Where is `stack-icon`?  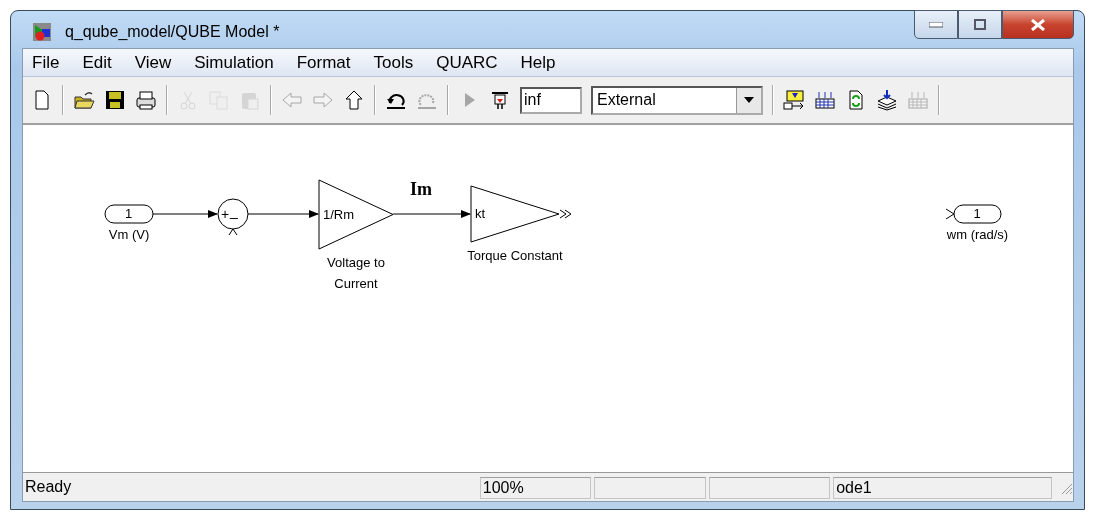 stack-icon is located at coordinates (887, 100).